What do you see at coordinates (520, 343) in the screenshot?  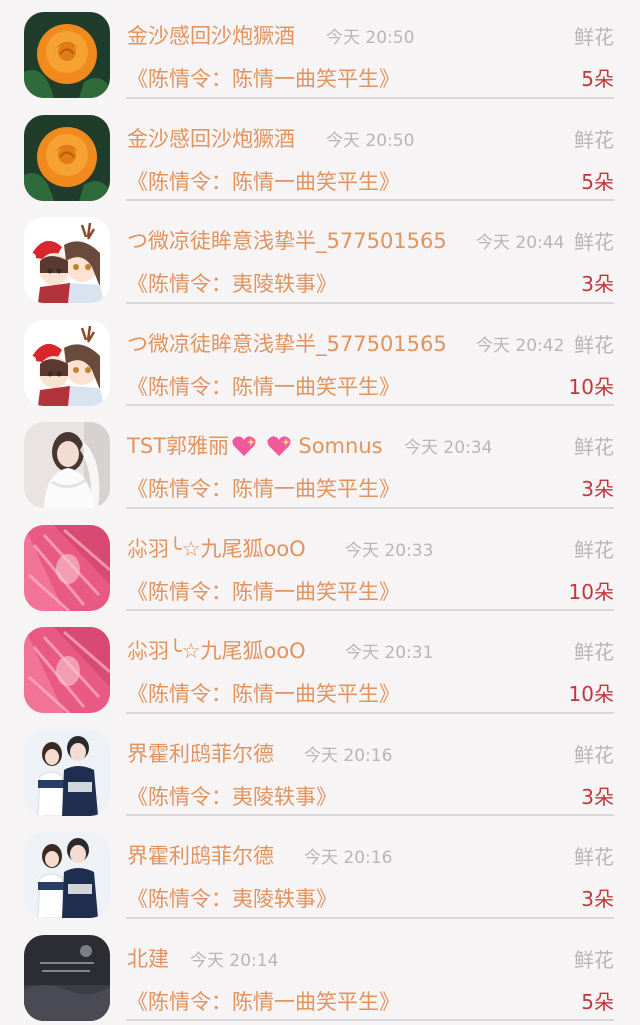 I see `timestamp: 今天 20:42` at bounding box center [520, 343].